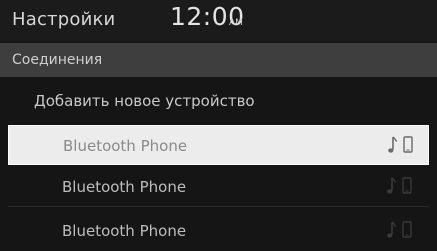 The image size is (437, 251). I want to click on add-new-device-label: Добавить новое устройство, so click(144, 101).